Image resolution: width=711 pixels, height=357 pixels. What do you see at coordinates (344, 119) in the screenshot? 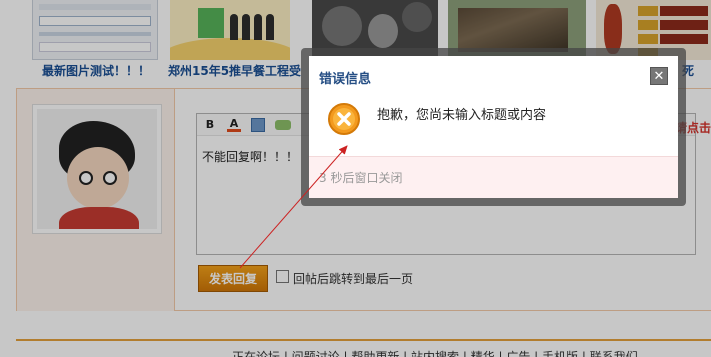
I see `error-icon` at bounding box center [344, 119].